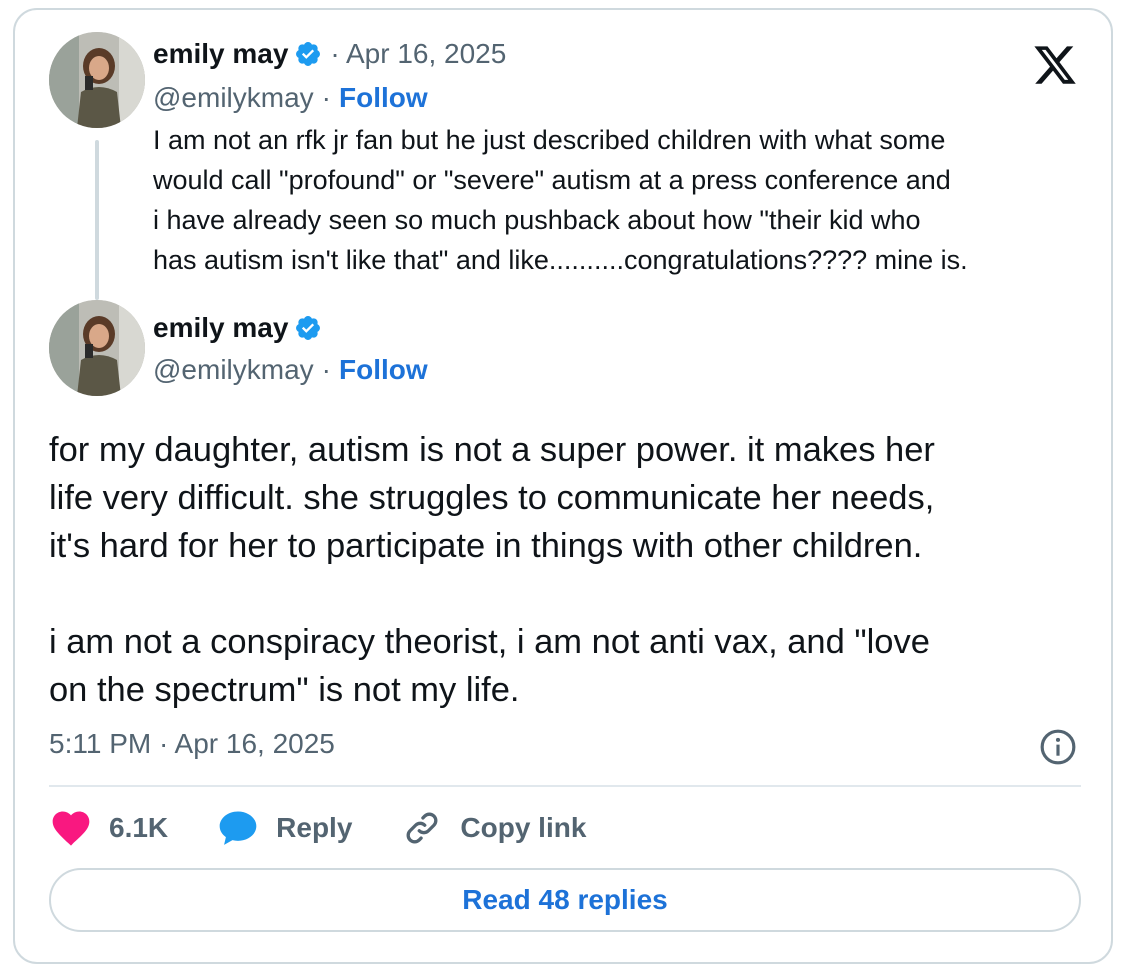 This screenshot has height=980, width=1126. Describe the element at coordinates (565, 786) in the screenshot. I see `divider` at that location.